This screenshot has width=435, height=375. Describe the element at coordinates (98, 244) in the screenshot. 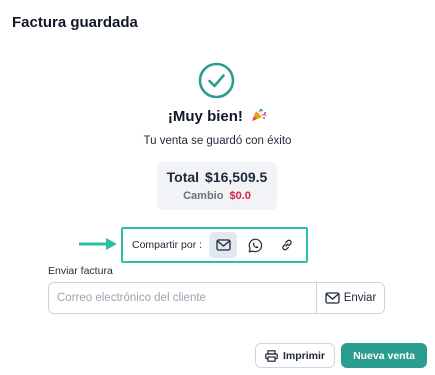

I see `pointer-arrow-icon` at that location.